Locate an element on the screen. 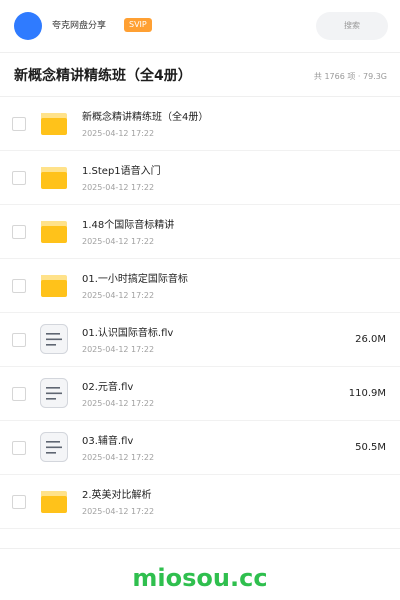 This screenshot has height=600, width=400. brand-name: 夸克网盘分享 is located at coordinates (79, 26).